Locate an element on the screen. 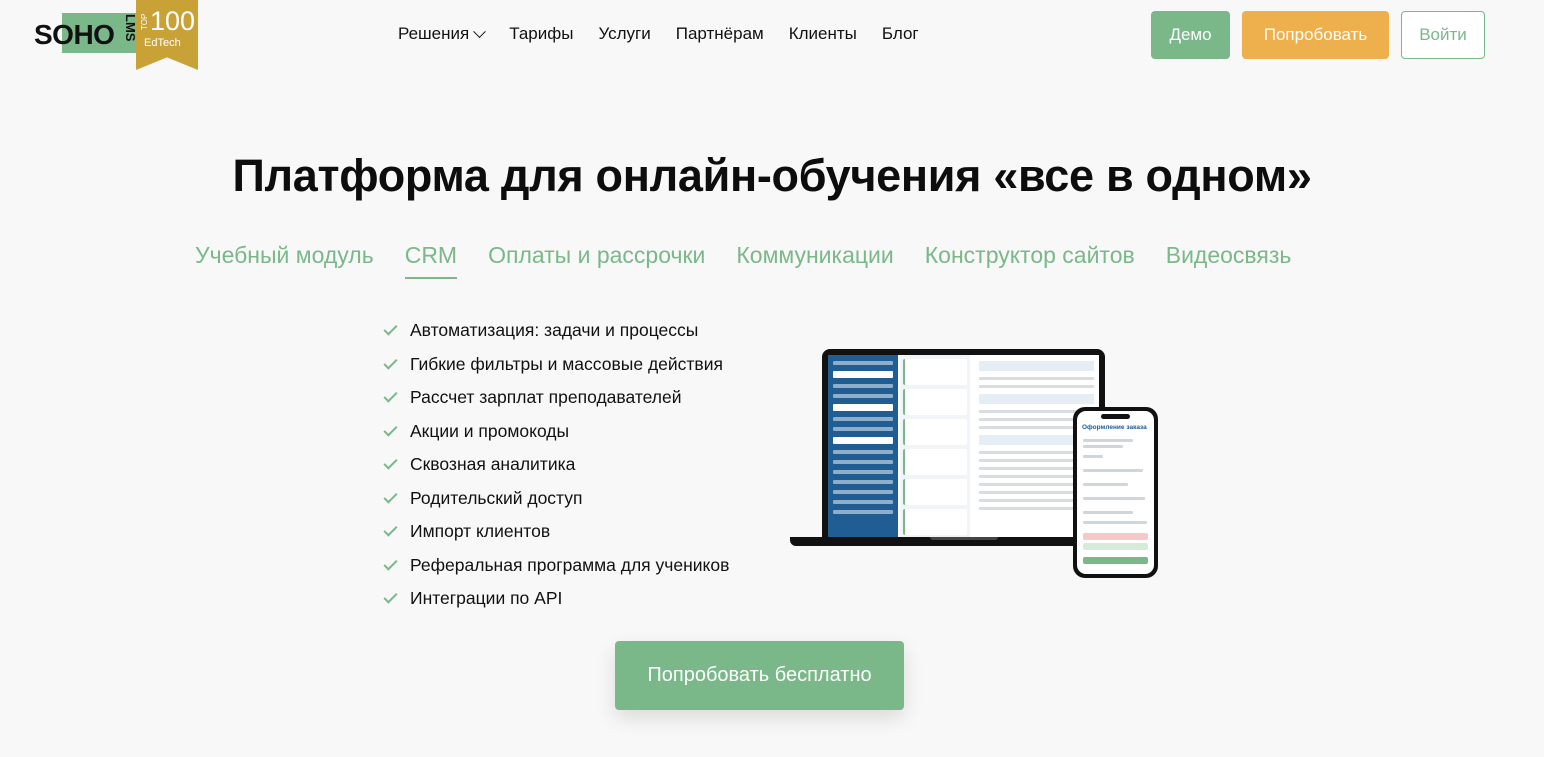 The width and height of the screenshot is (1544, 757). list-item: Родительский доступ is located at coordinates (556, 499).